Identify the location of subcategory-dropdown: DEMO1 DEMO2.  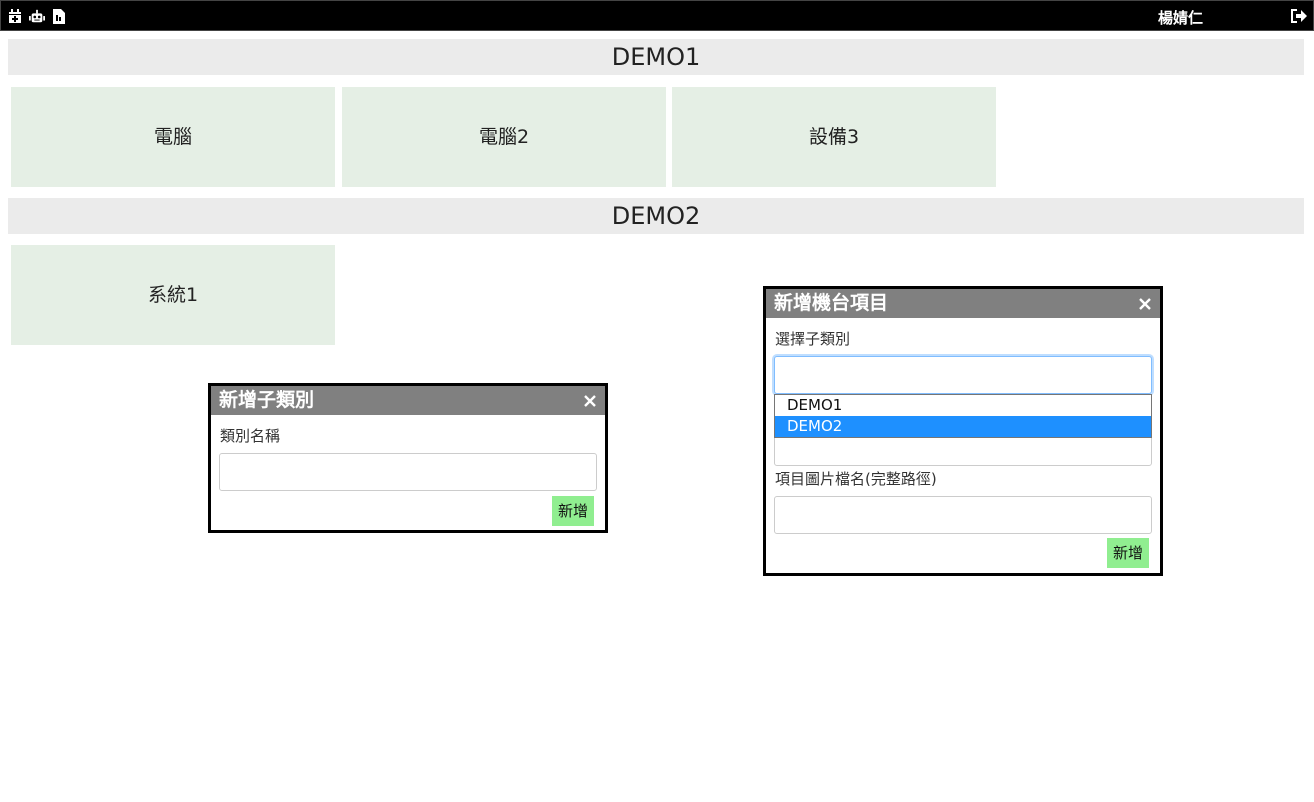
(963, 416).